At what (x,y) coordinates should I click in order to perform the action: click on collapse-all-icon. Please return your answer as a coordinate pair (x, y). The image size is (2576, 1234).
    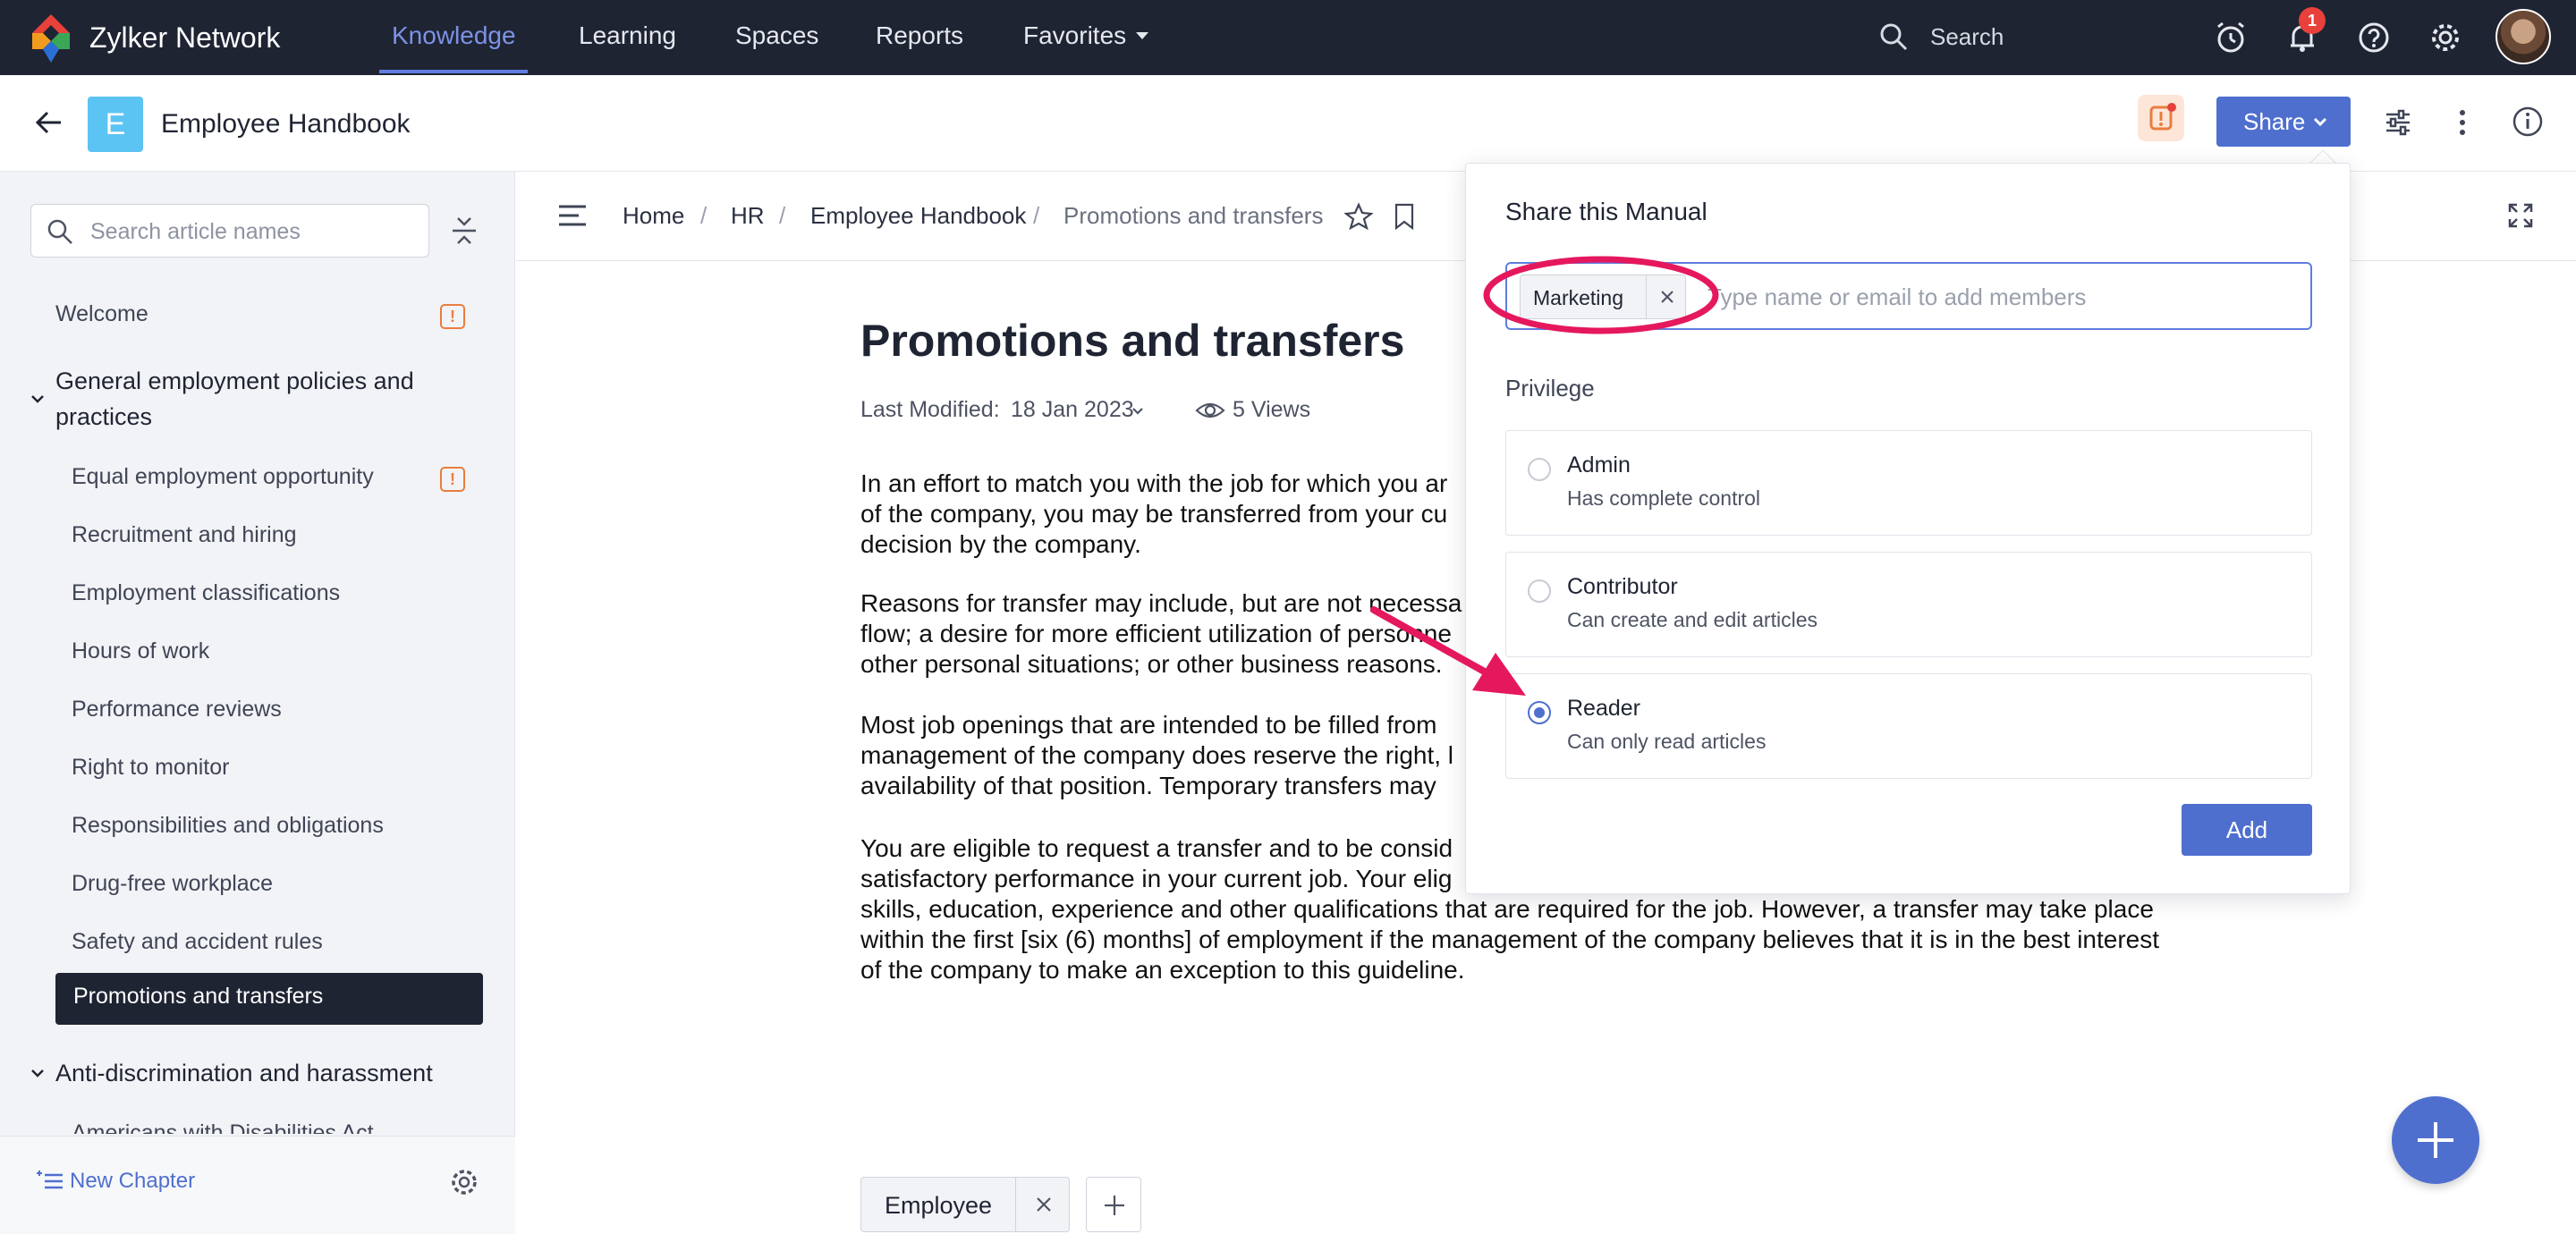
    Looking at the image, I should click on (464, 231).